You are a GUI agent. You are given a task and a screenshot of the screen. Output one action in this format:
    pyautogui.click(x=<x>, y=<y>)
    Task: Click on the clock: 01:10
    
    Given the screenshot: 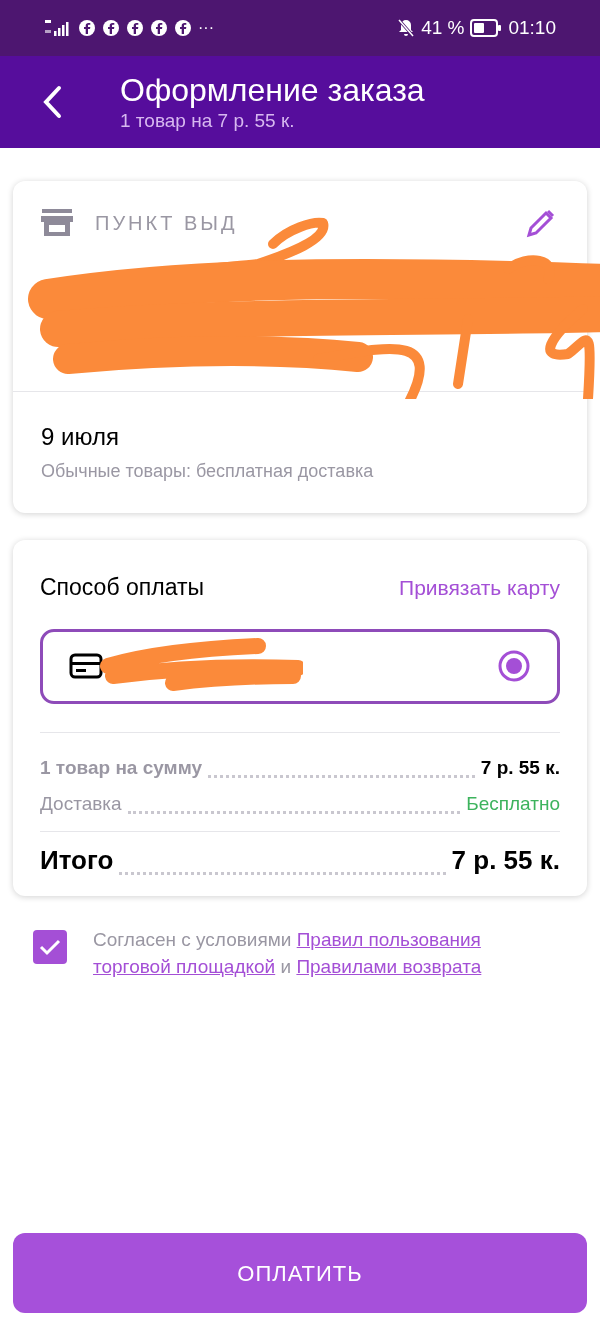 What is the action you would take?
    pyautogui.click(x=532, y=27)
    